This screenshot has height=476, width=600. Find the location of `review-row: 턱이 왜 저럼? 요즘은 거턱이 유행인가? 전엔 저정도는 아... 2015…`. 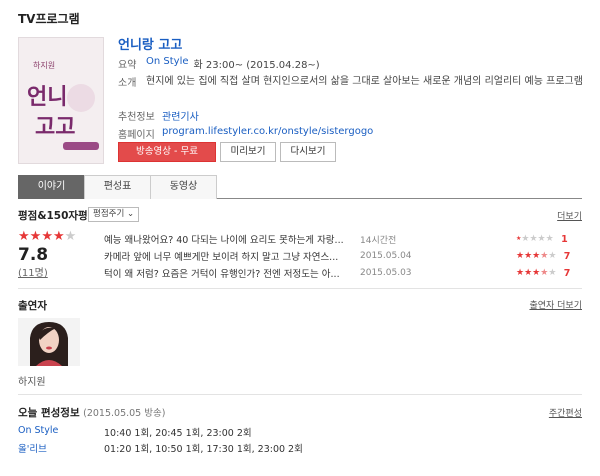

review-row: 턱이 왜 저럼? 요즘은 거턱이 유행인가? 전엔 저정도는 아... 2015… is located at coordinates (343, 273).